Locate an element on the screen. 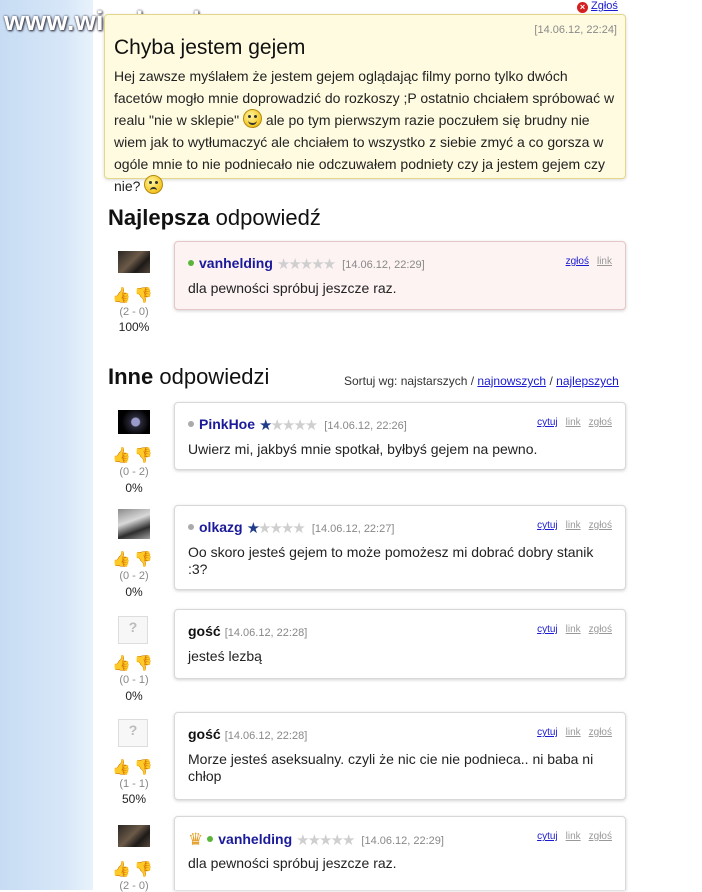 Image resolution: width=702 pixels, height=892 pixels. question-title: Chyba jestem gejem is located at coordinates (210, 47).